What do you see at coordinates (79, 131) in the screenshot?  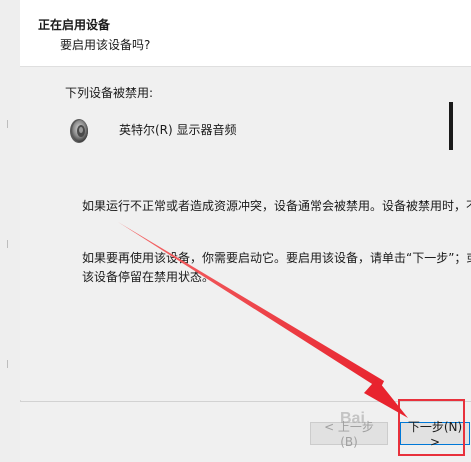 I see `speaker-icon` at bounding box center [79, 131].